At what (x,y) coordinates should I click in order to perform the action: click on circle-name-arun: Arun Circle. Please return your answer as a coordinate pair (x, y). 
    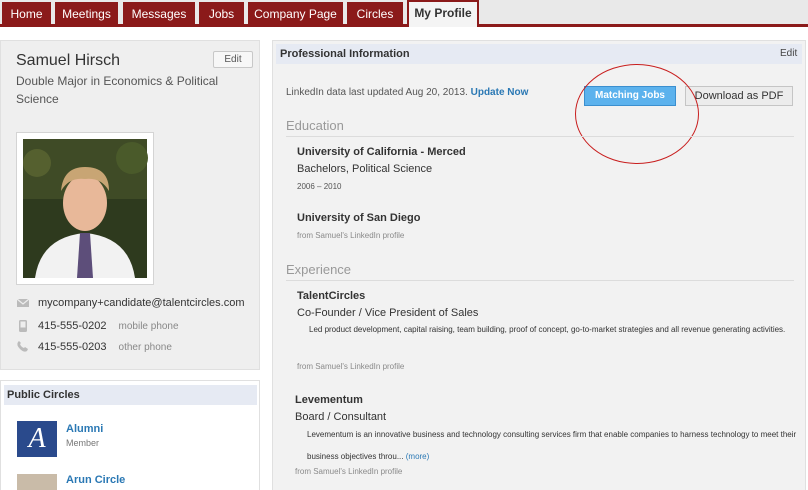
    Looking at the image, I should click on (95, 480).